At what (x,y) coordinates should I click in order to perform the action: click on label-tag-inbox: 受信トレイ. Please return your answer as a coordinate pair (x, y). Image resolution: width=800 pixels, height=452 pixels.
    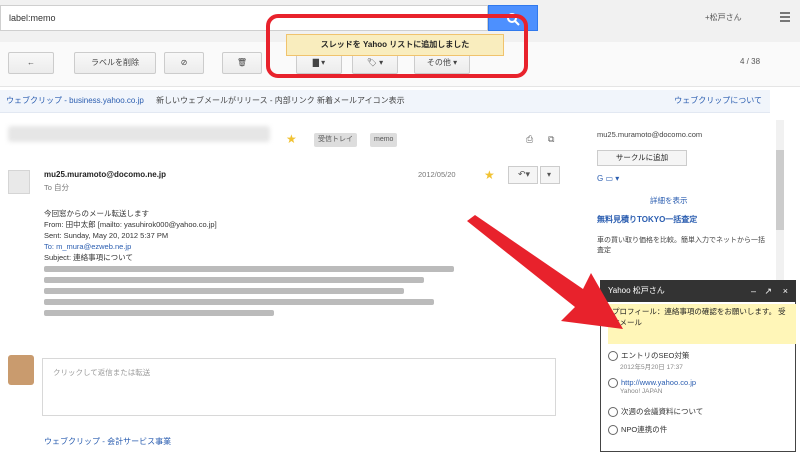
    Looking at the image, I should click on (335, 140).